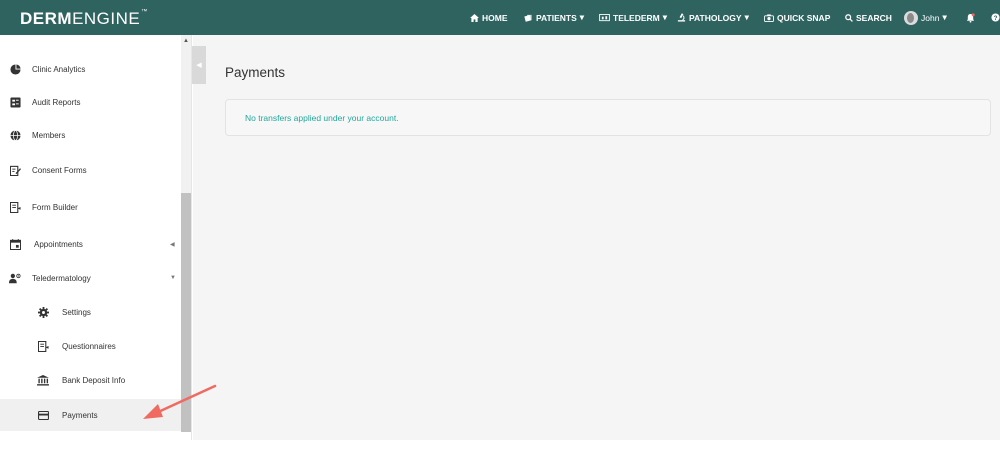 The image size is (1000, 466). I want to click on nav-pathology-label: PATHOLOGY, so click(715, 17).